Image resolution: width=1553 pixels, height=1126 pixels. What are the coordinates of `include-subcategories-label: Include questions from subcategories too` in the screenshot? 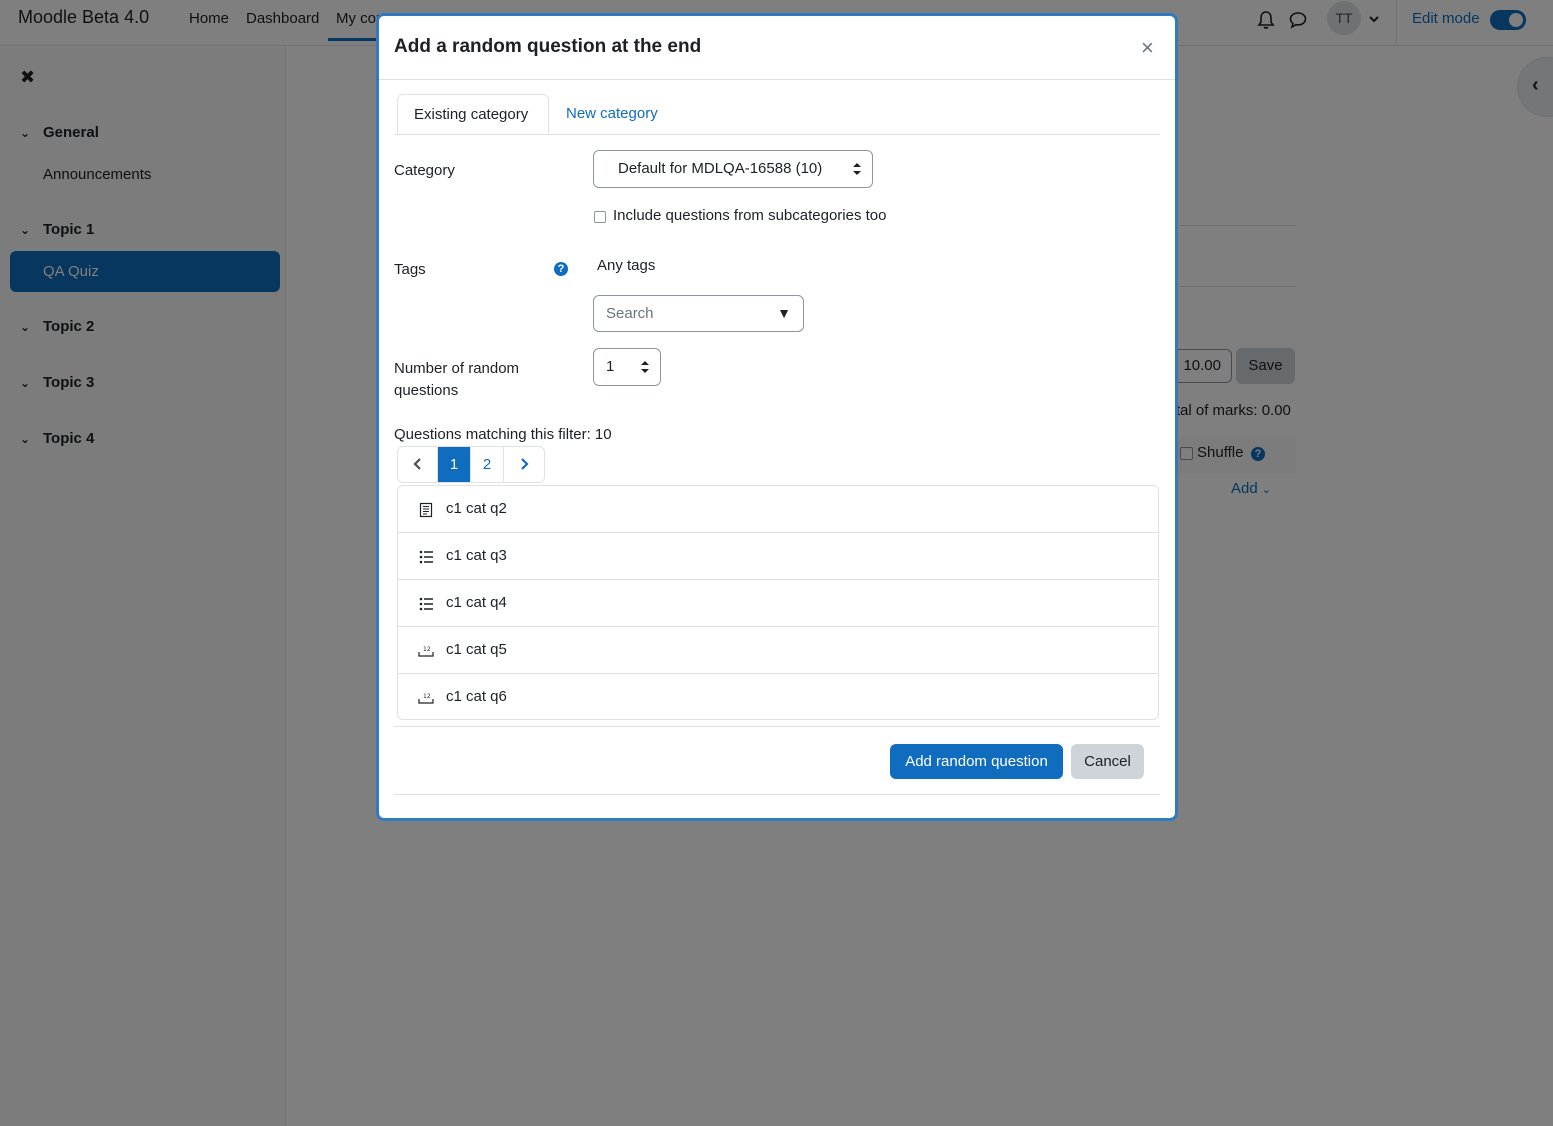 It's located at (750, 215).